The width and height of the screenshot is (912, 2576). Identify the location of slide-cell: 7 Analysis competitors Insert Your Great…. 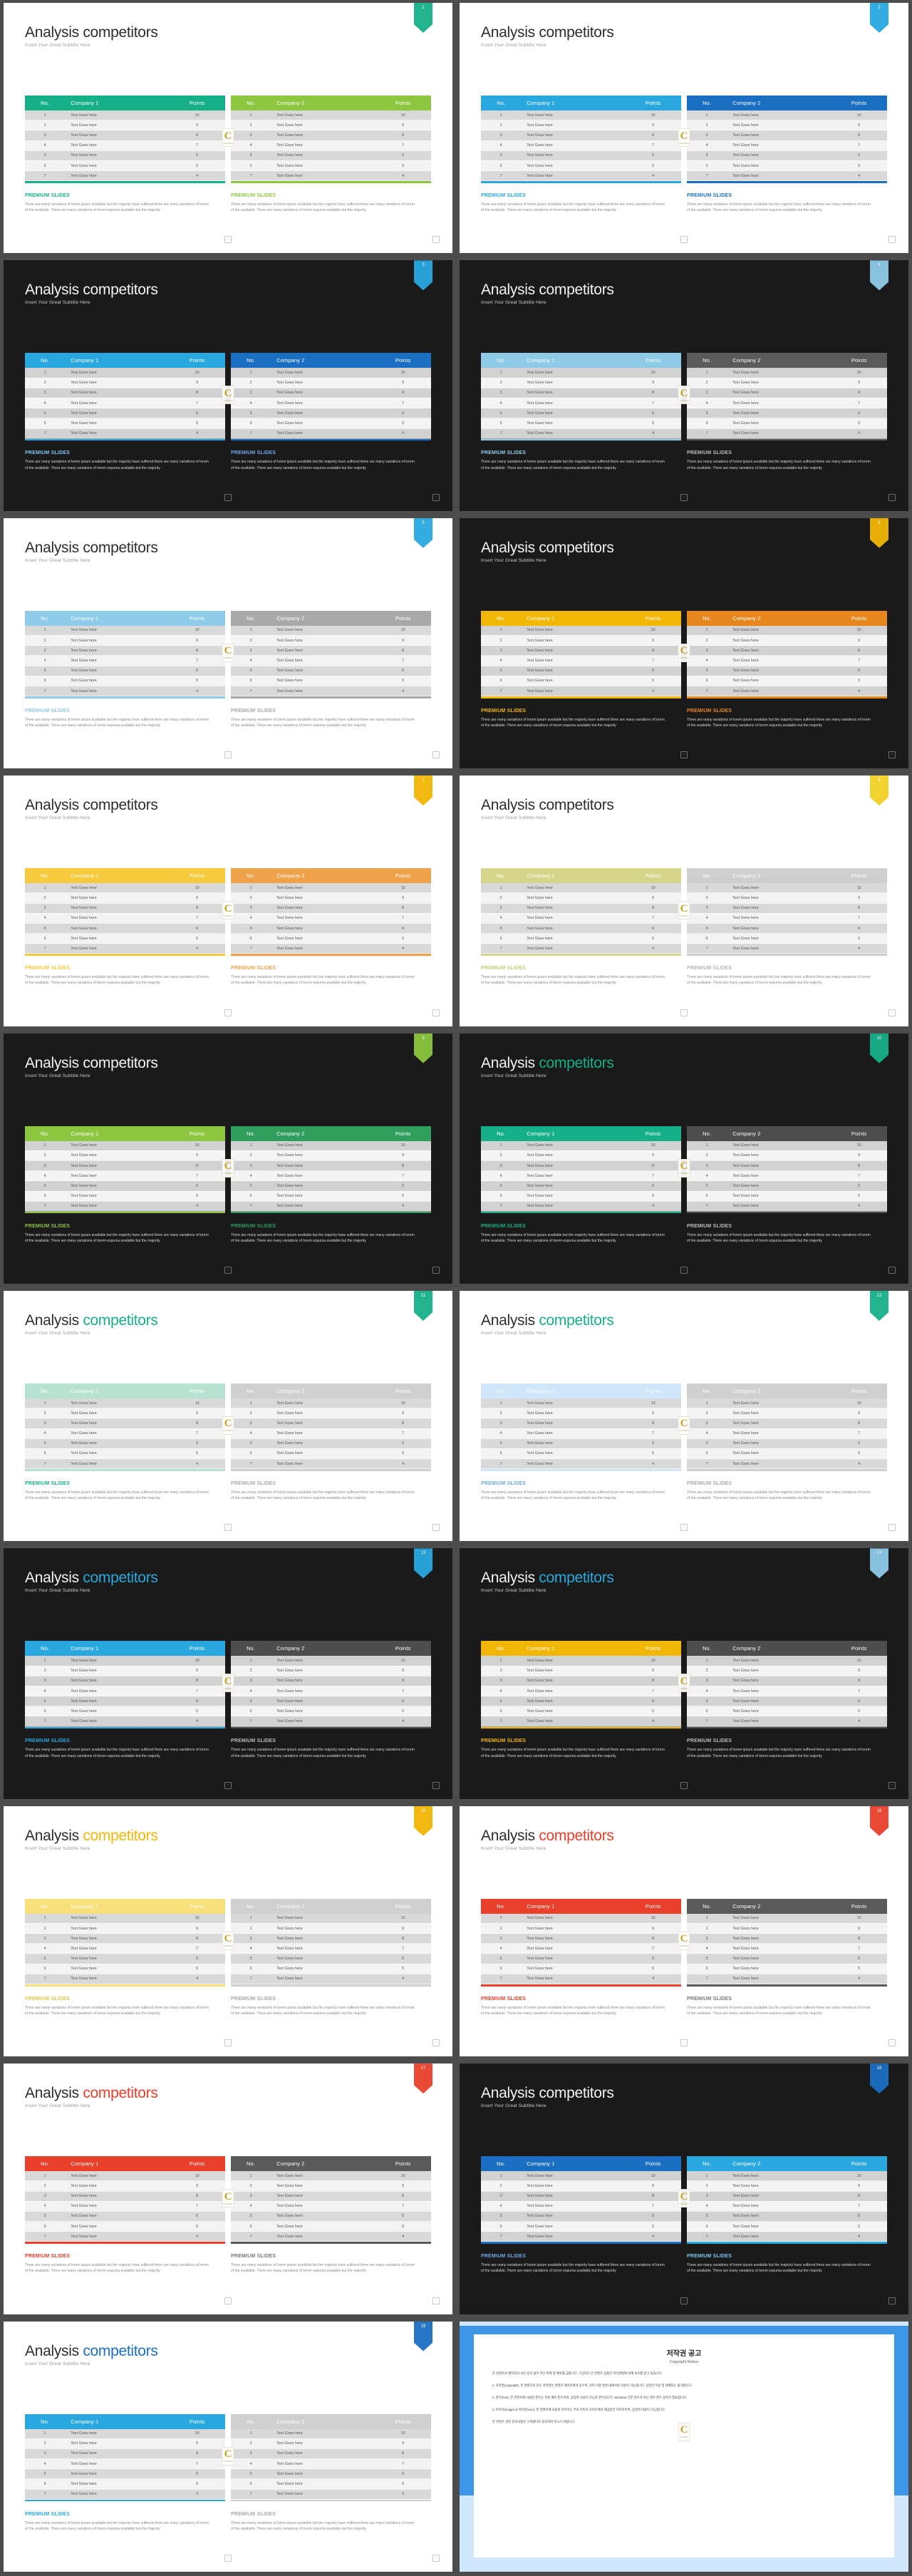
(228, 902).